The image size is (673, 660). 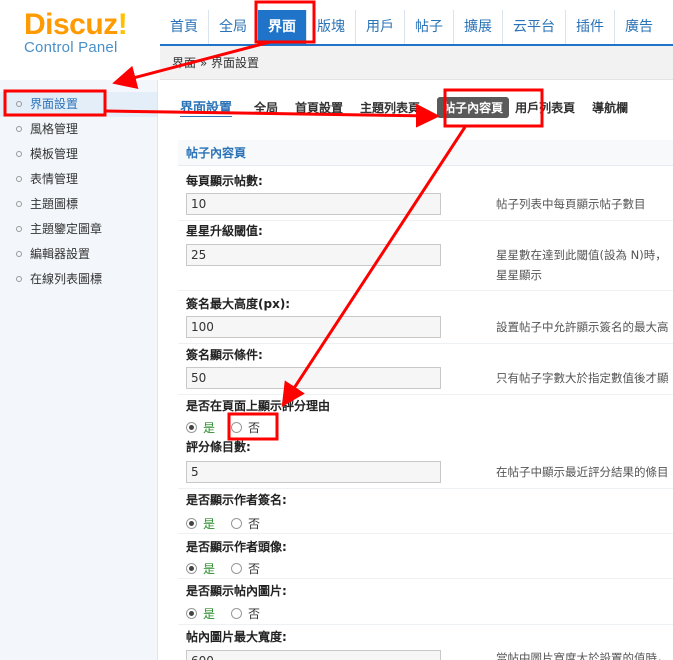 I want to click on field-label: 帖內圖片最大寬度:, so click(x=236, y=637).